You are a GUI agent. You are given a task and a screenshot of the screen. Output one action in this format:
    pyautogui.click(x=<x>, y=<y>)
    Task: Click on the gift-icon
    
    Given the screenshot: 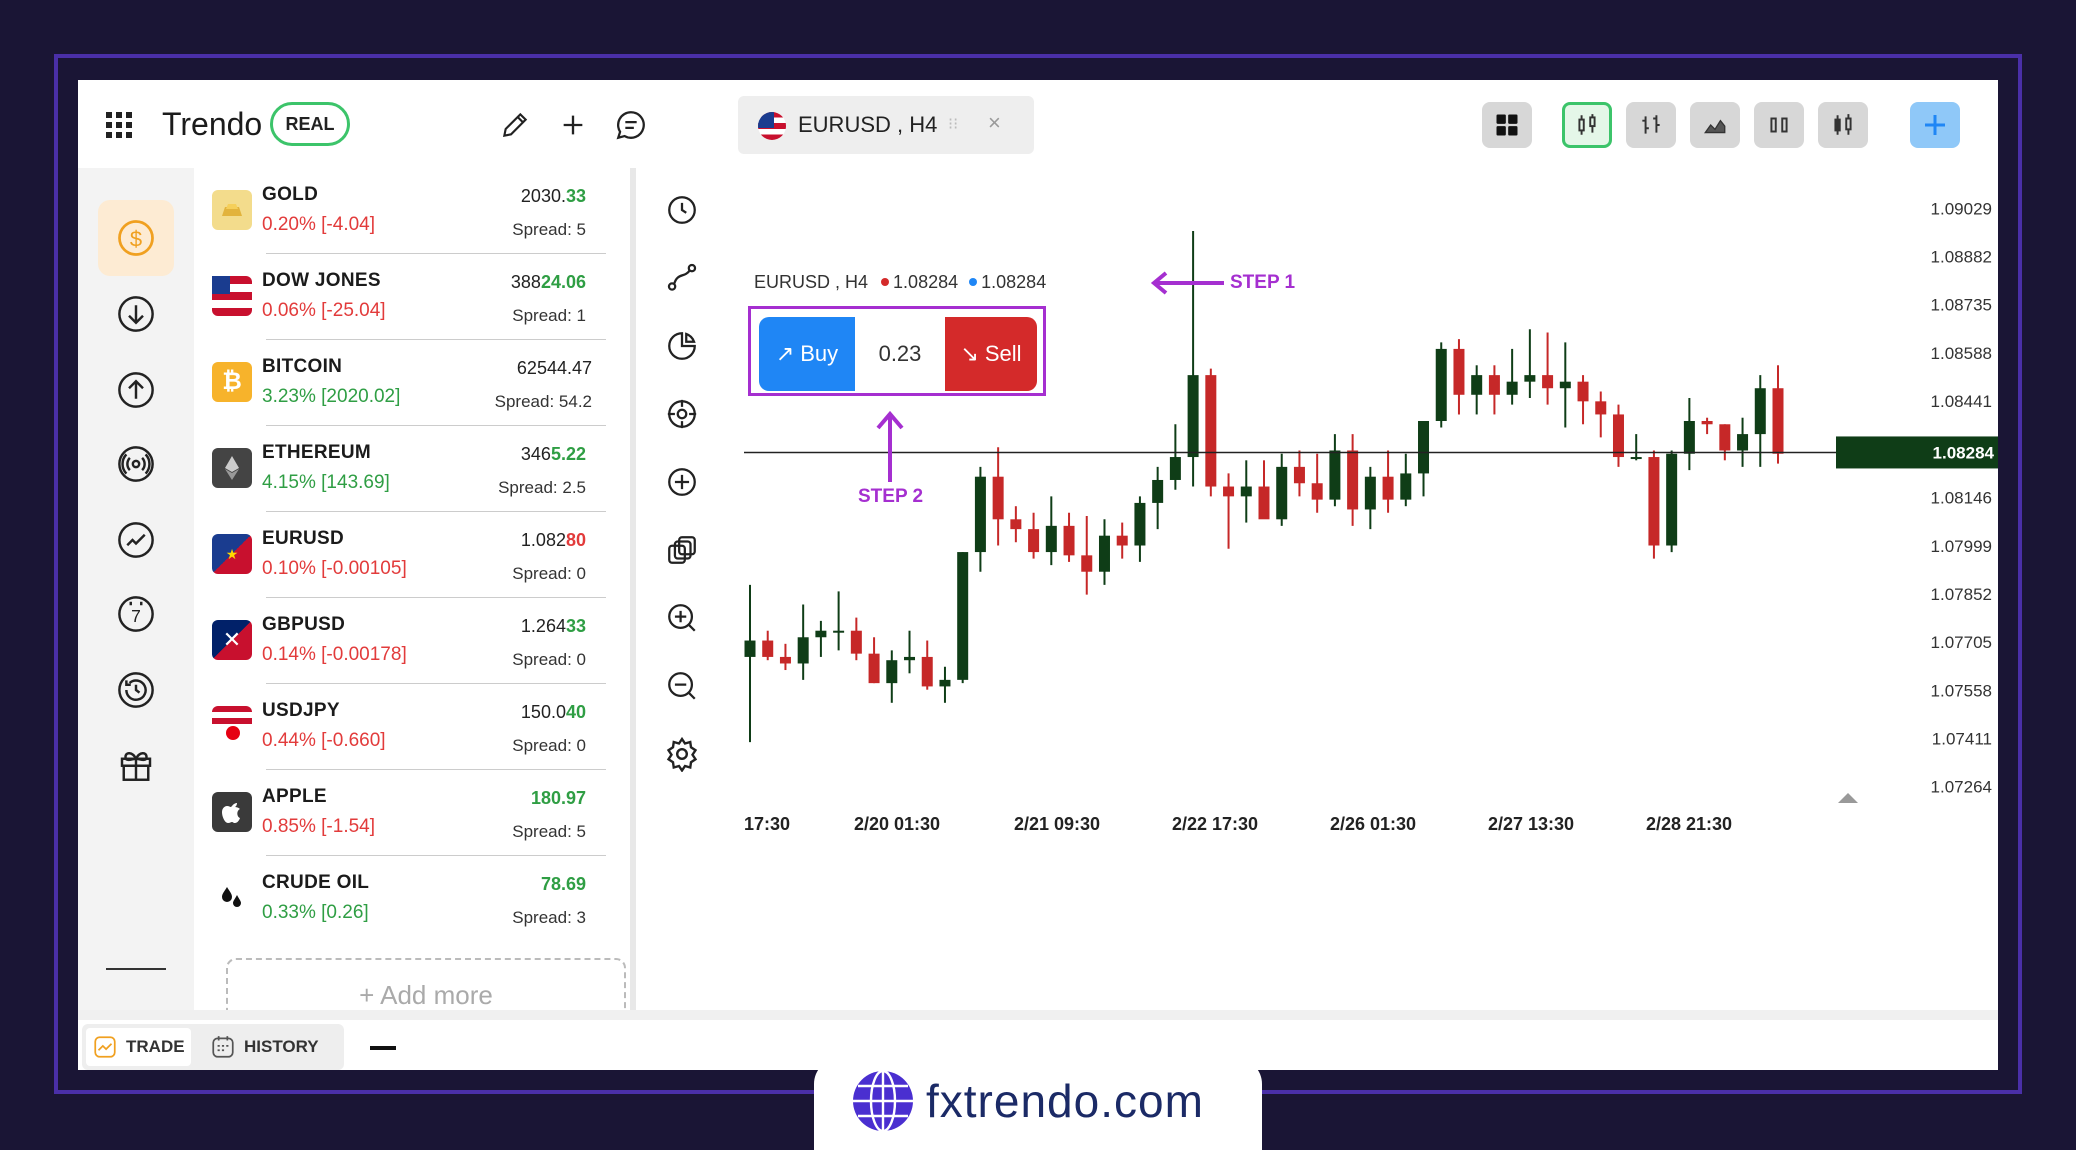 What is the action you would take?
    pyautogui.click(x=136, y=764)
    